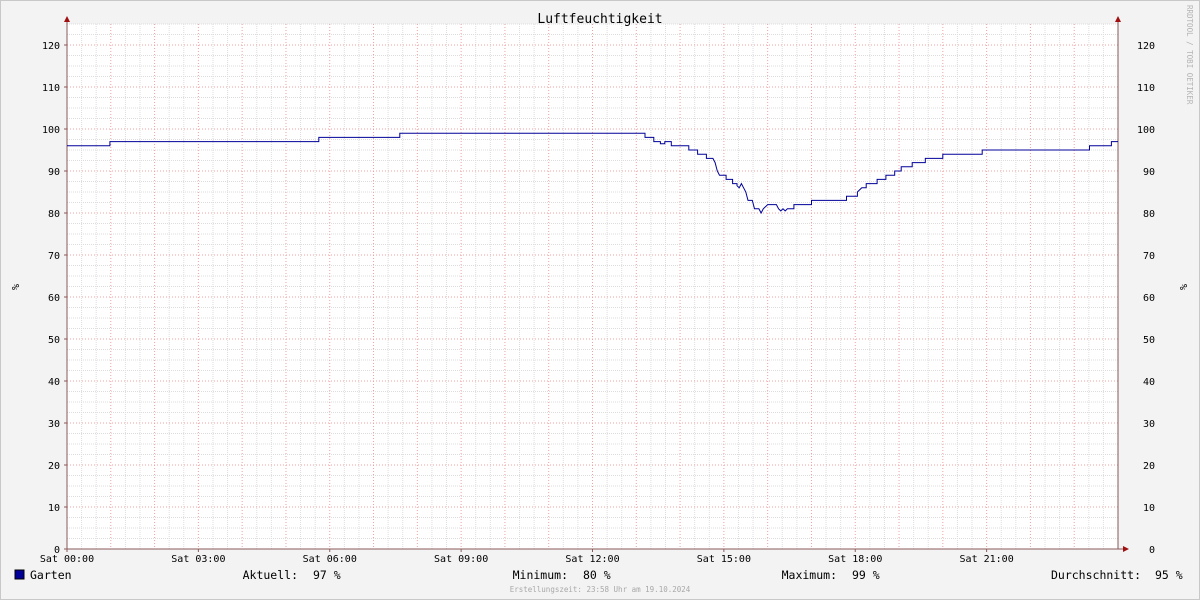 This screenshot has height=600, width=1200. I want to click on y-axis-left-arrow, so click(67, 19).